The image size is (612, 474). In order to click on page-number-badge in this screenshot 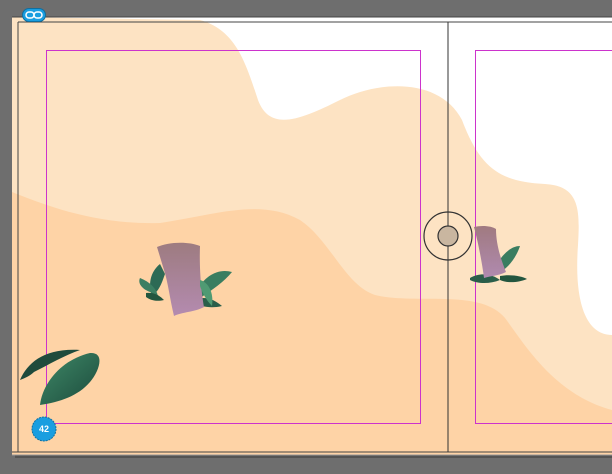, I will do `click(44, 429)`.